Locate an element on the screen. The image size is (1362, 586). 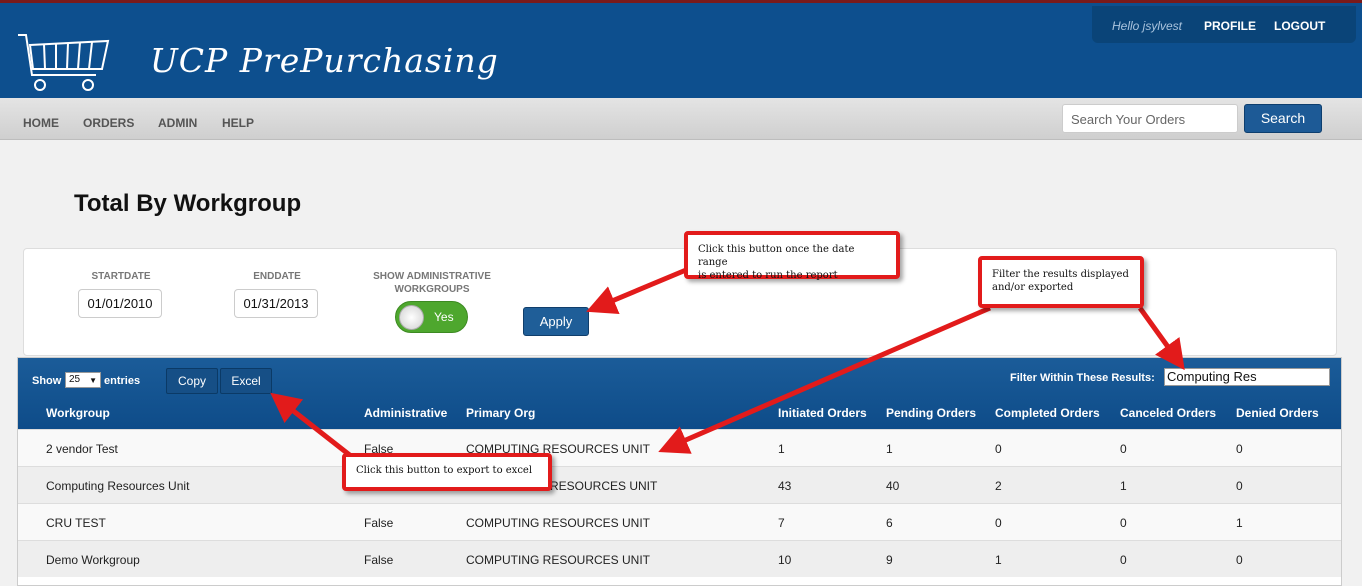
search-input: Search Your Orders is located at coordinates (1150, 118).